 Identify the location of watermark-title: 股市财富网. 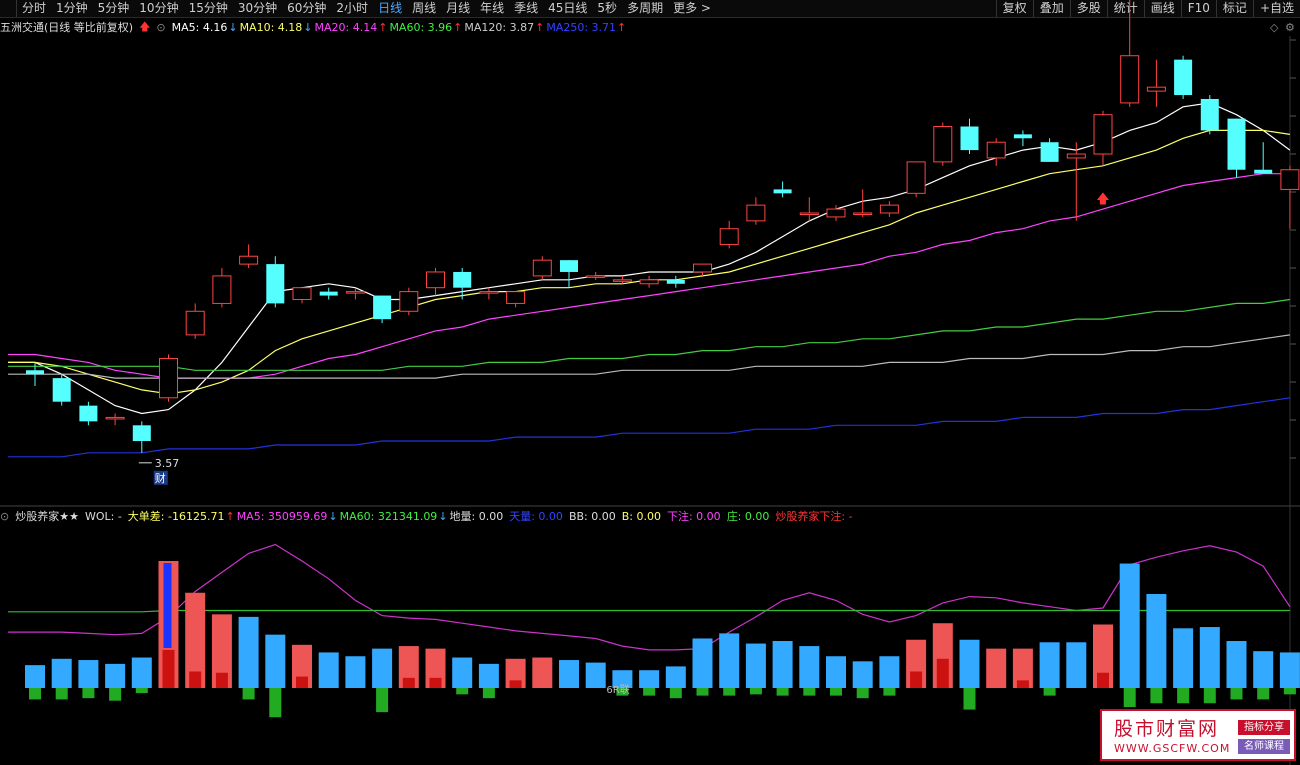
(1167, 729).